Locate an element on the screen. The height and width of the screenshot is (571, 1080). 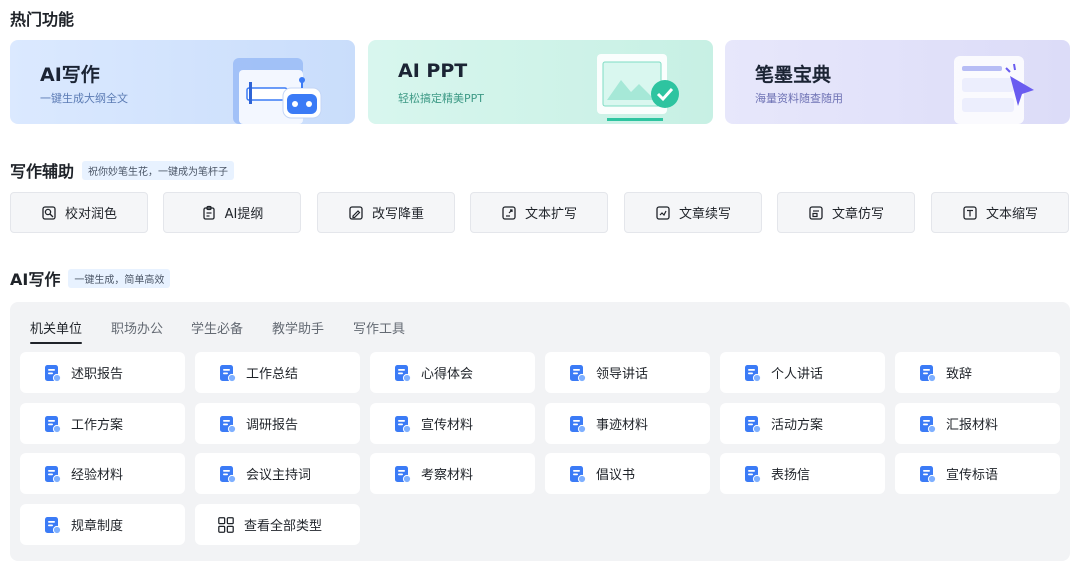
writing-type-item: 调研报告 is located at coordinates (277, 423).